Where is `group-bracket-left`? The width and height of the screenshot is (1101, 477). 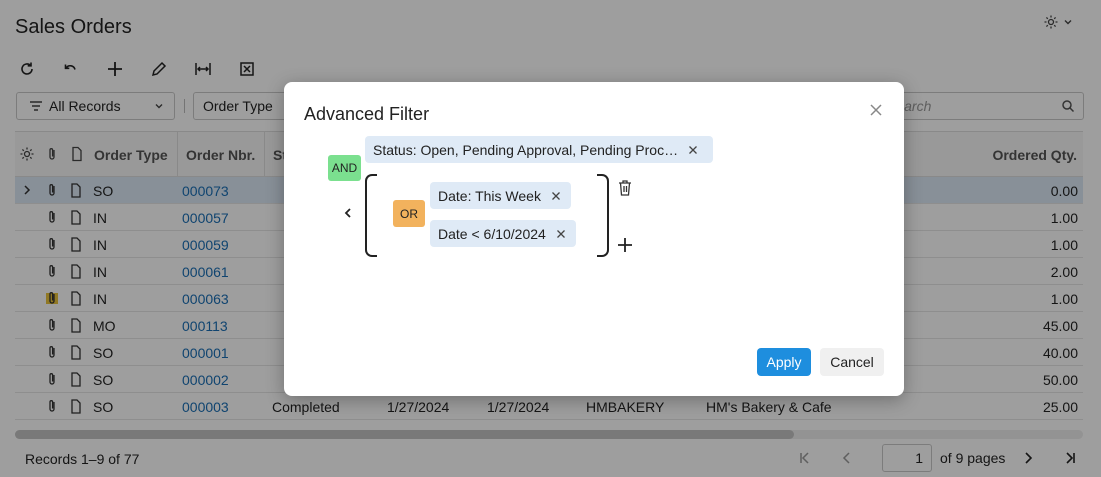 group-bracket-left is located at coordinates (371, 215).